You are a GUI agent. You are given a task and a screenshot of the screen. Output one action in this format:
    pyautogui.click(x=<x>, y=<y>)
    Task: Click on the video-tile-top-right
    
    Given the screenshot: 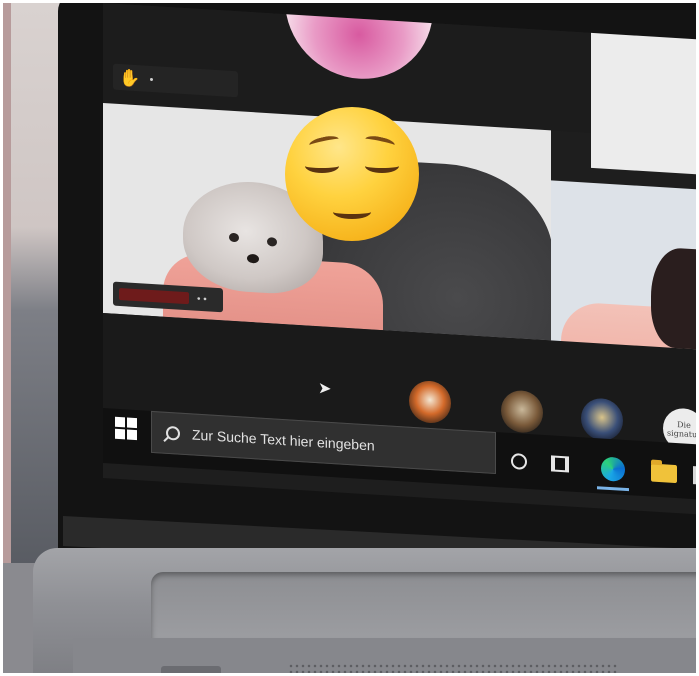 What is the action you would take?
    pyautogui.click(x=643, y=98)
    